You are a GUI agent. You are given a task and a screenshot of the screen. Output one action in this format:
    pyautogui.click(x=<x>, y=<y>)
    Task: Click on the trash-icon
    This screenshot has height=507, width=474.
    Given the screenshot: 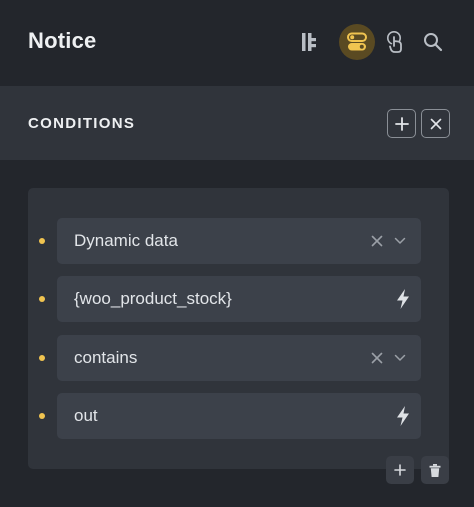 What is the action you would take?
    pyautogui.click(x=435, y=470)
    